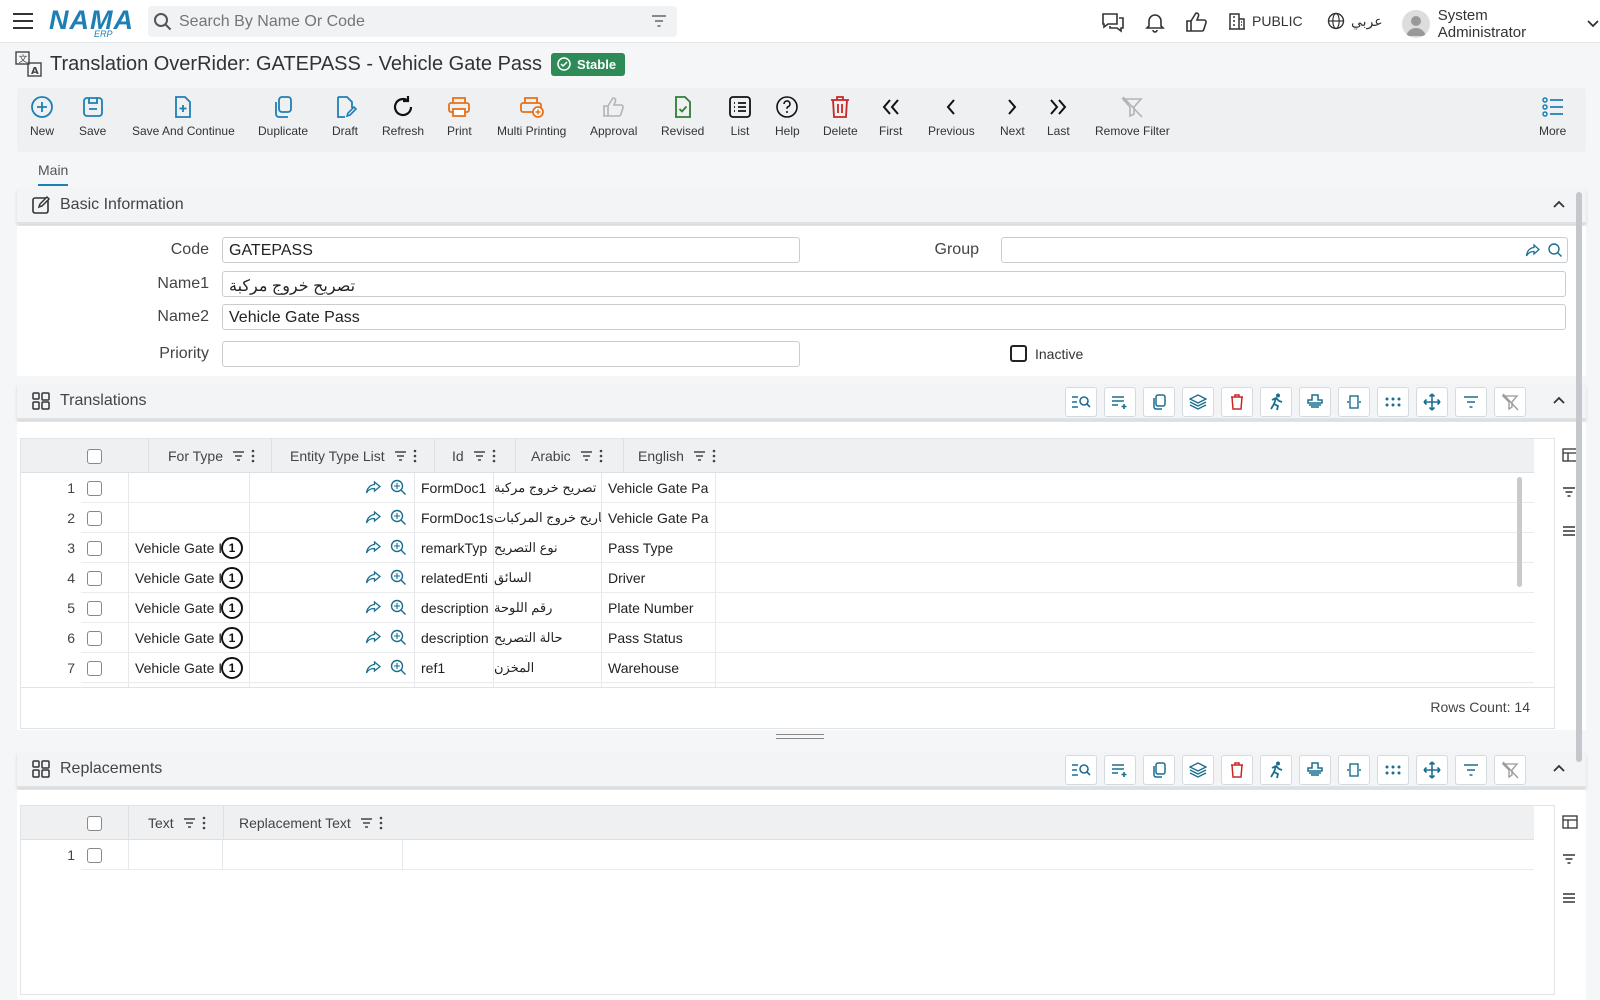 Image resolution: width=1600 pixels, height=1000 pixels. I want to click on replacements-header: Replacements, so click(801, 770).